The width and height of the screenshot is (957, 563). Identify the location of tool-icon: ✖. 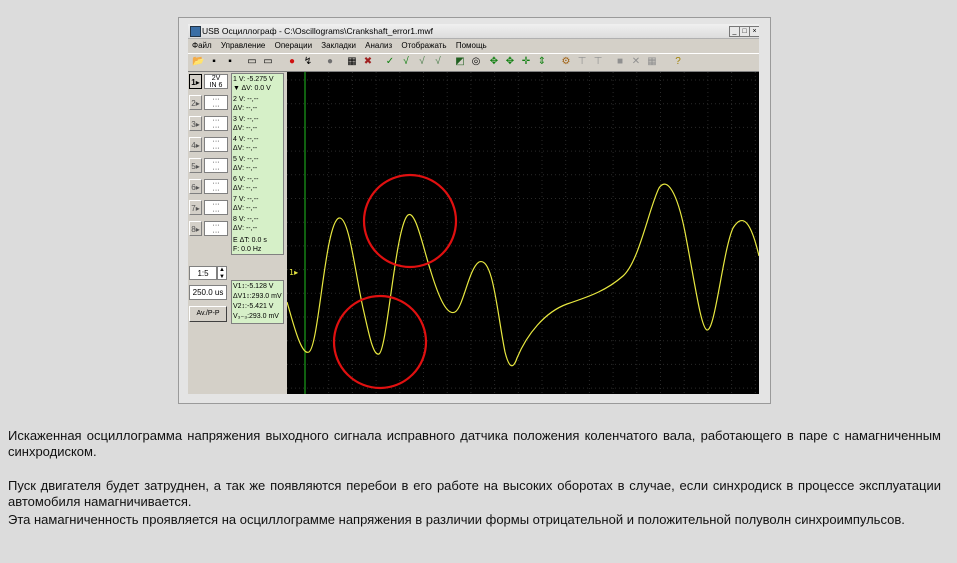
(368, 62).